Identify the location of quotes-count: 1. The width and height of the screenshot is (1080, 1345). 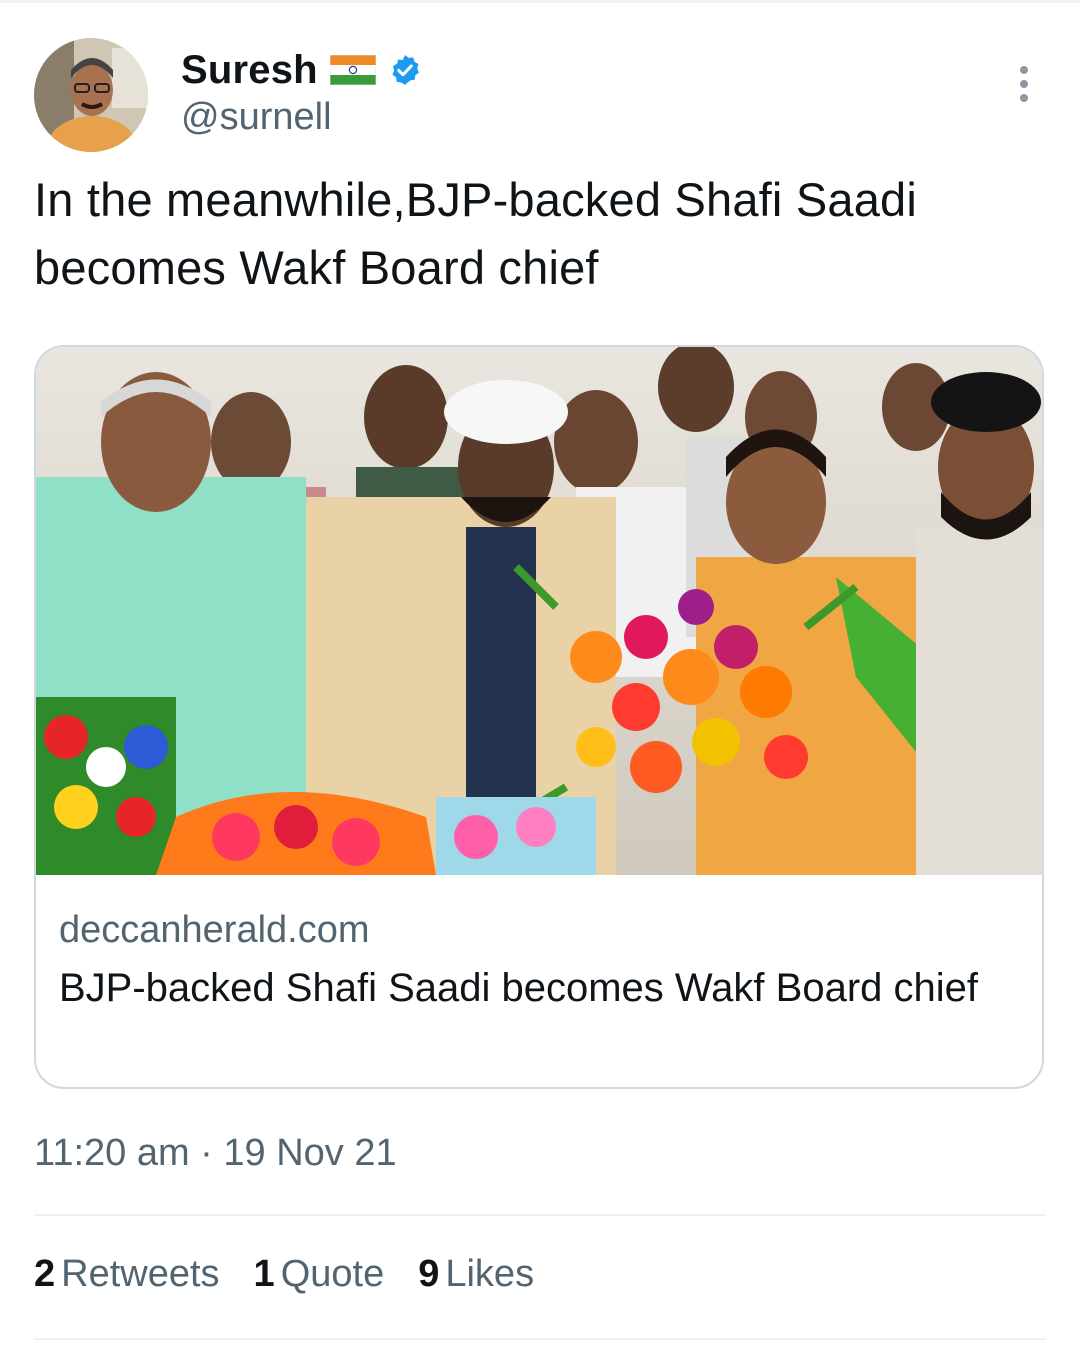
(264, 1274).